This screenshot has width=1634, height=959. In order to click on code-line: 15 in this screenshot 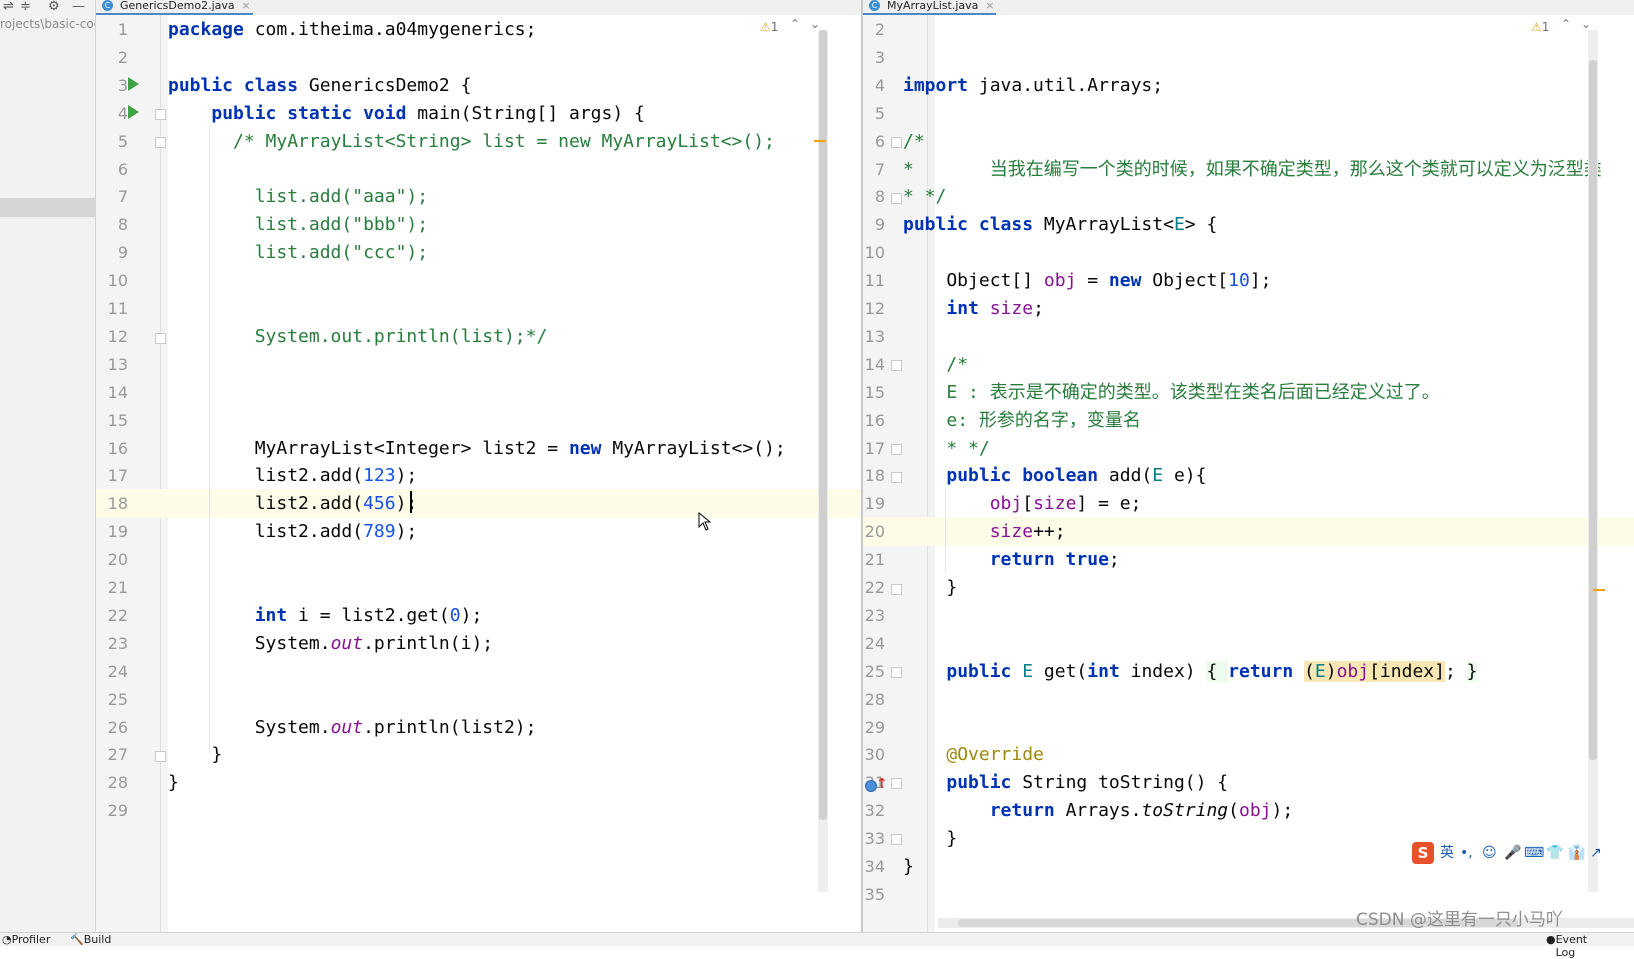, I will do `click(479, 420)`.